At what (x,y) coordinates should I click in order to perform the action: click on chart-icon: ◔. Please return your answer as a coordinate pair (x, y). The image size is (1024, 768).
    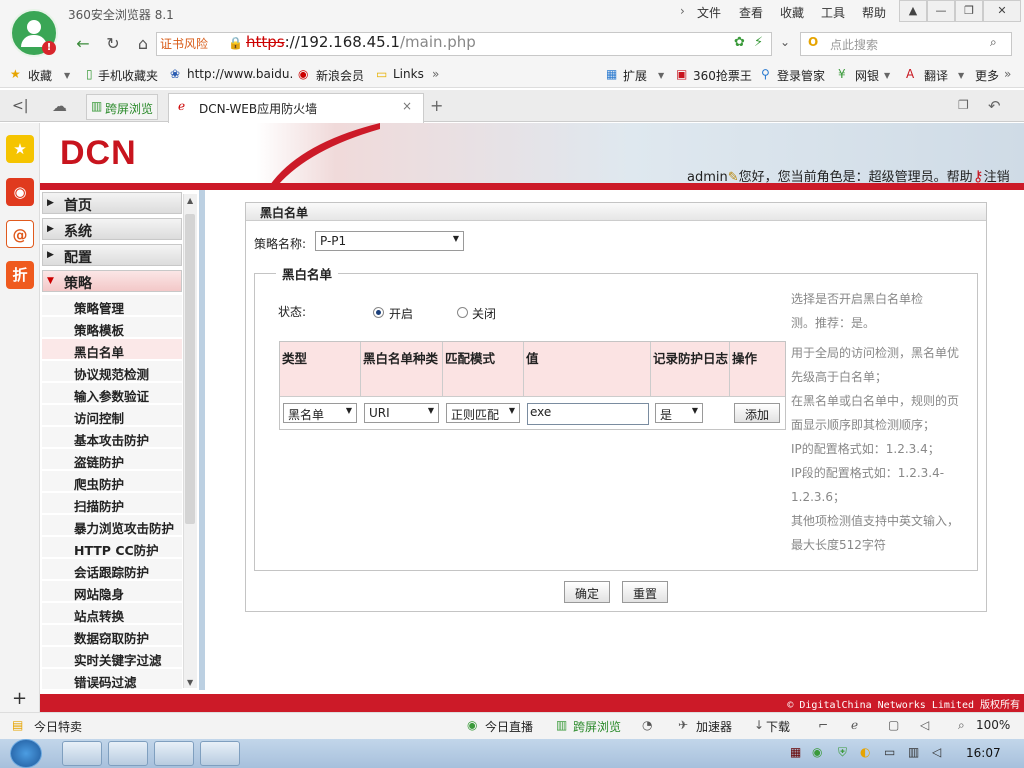
    Looking at the image, I should click on (647, 725).